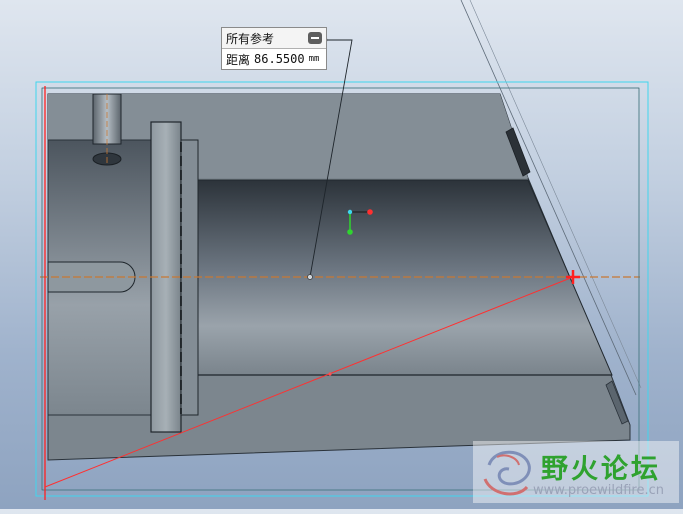  What do you see at coordinates (238, 59) in the screenshot?
I see `distance-label: 距离` at bounding box center [238, 59].